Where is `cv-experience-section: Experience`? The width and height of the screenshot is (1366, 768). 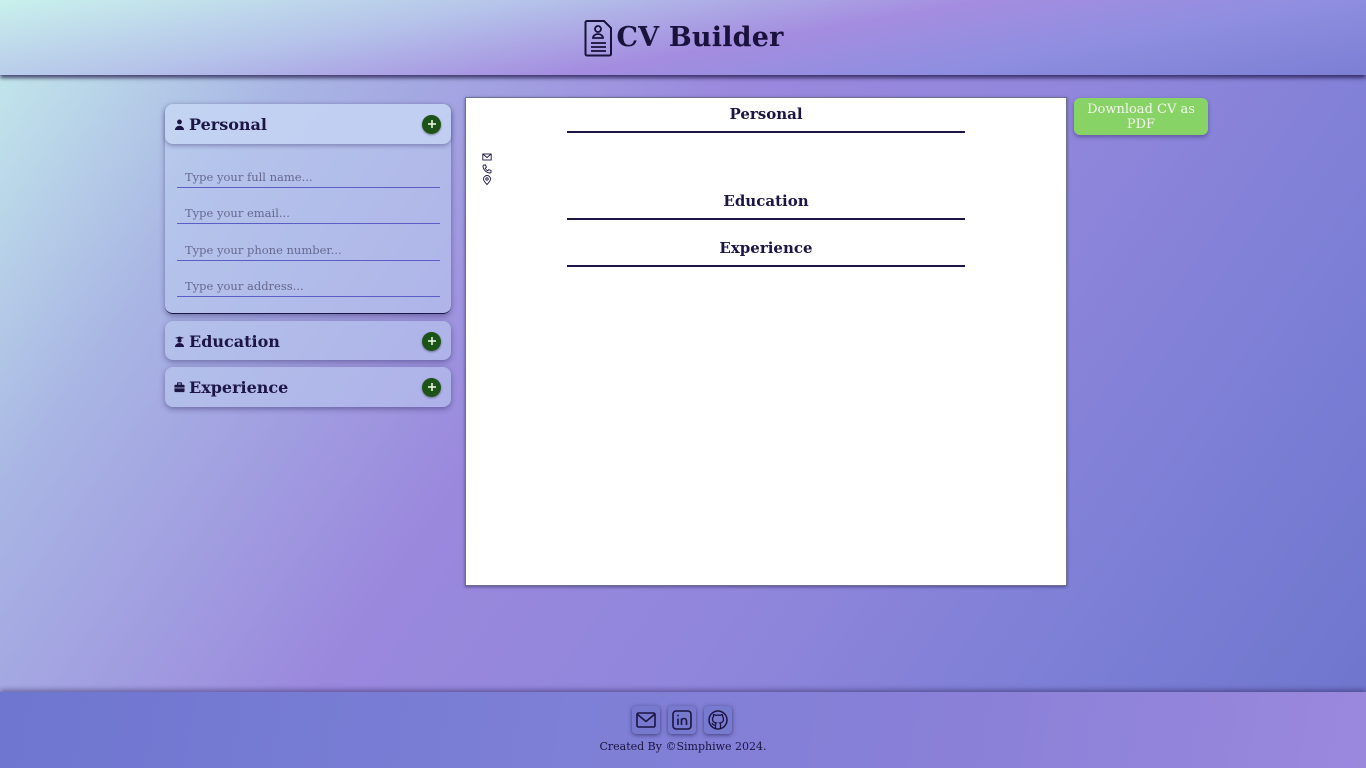 cv-experience-section: Experience is located at coordinates (766, 253).